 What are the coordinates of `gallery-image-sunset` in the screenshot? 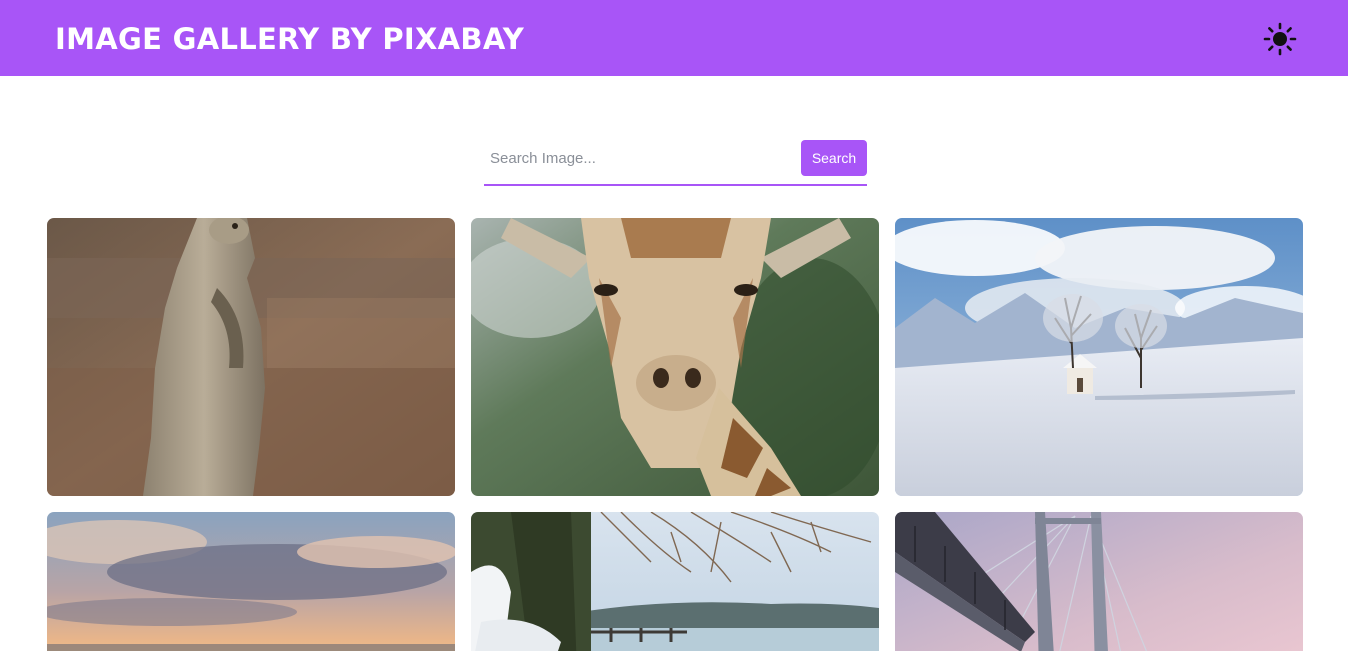 It's located at (251, 581).